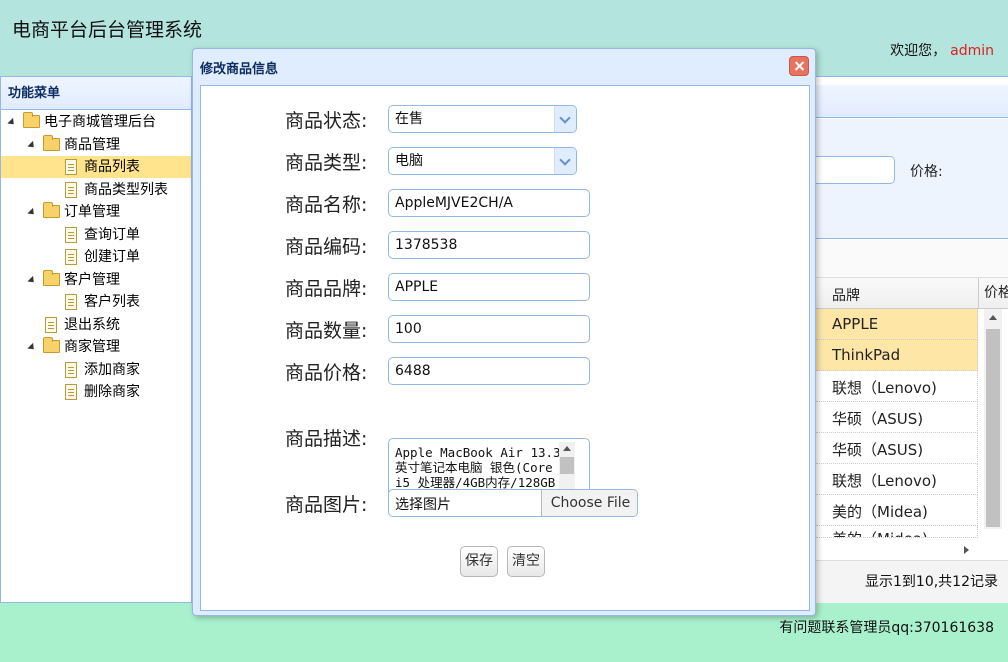 This screenshot has width=1008, height=662. Describe the element at coordinates (92, 212) in the screenshot. I see `tree-label: 订单管理` at that location.